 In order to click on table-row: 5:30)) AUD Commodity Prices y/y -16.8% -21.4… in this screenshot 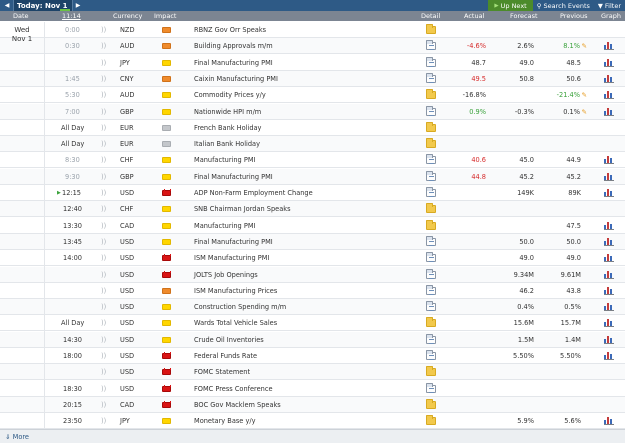, I will do `click(312, 95)`.